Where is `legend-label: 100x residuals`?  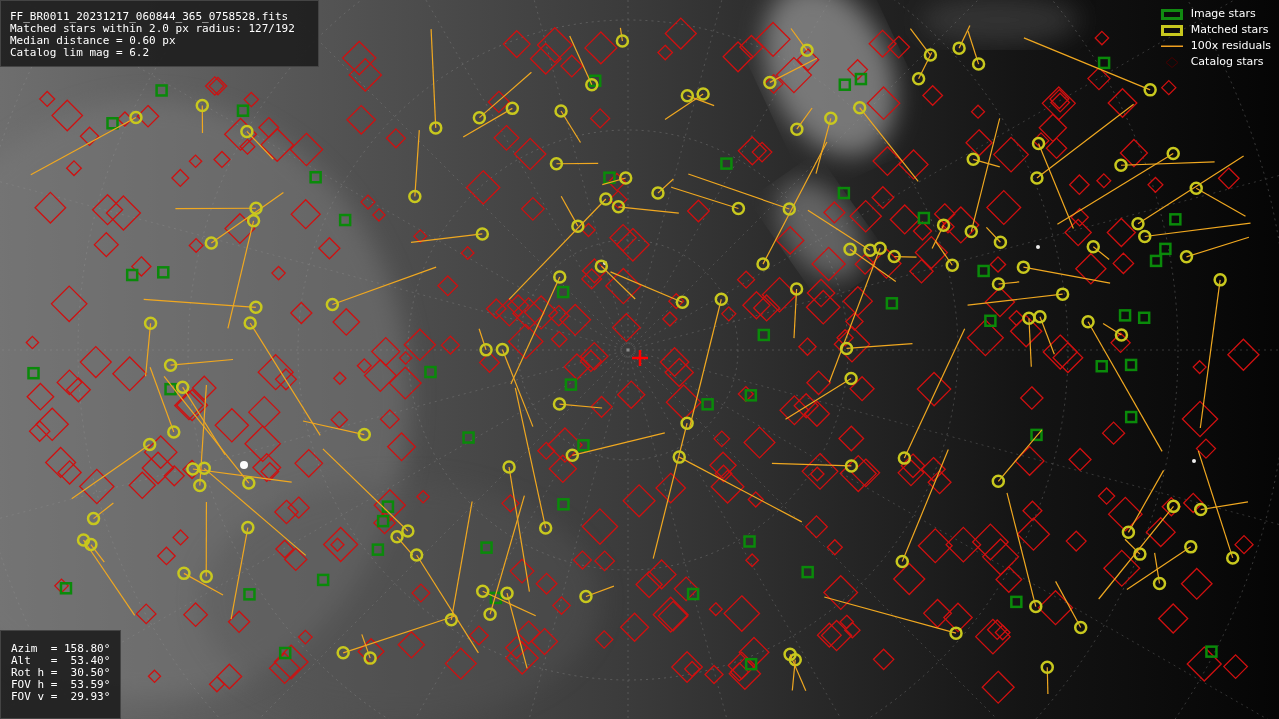
legend-label: 100x residuals is located at coordinates (1230, 46).